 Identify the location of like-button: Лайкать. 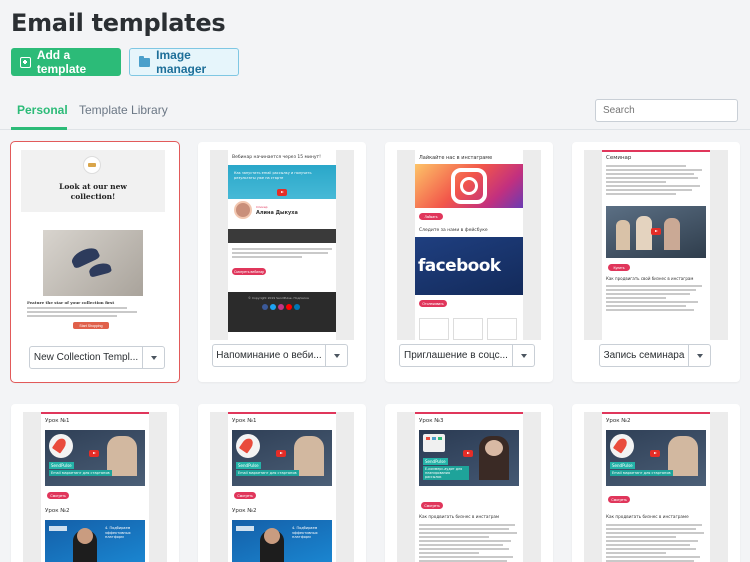
(431, 216).